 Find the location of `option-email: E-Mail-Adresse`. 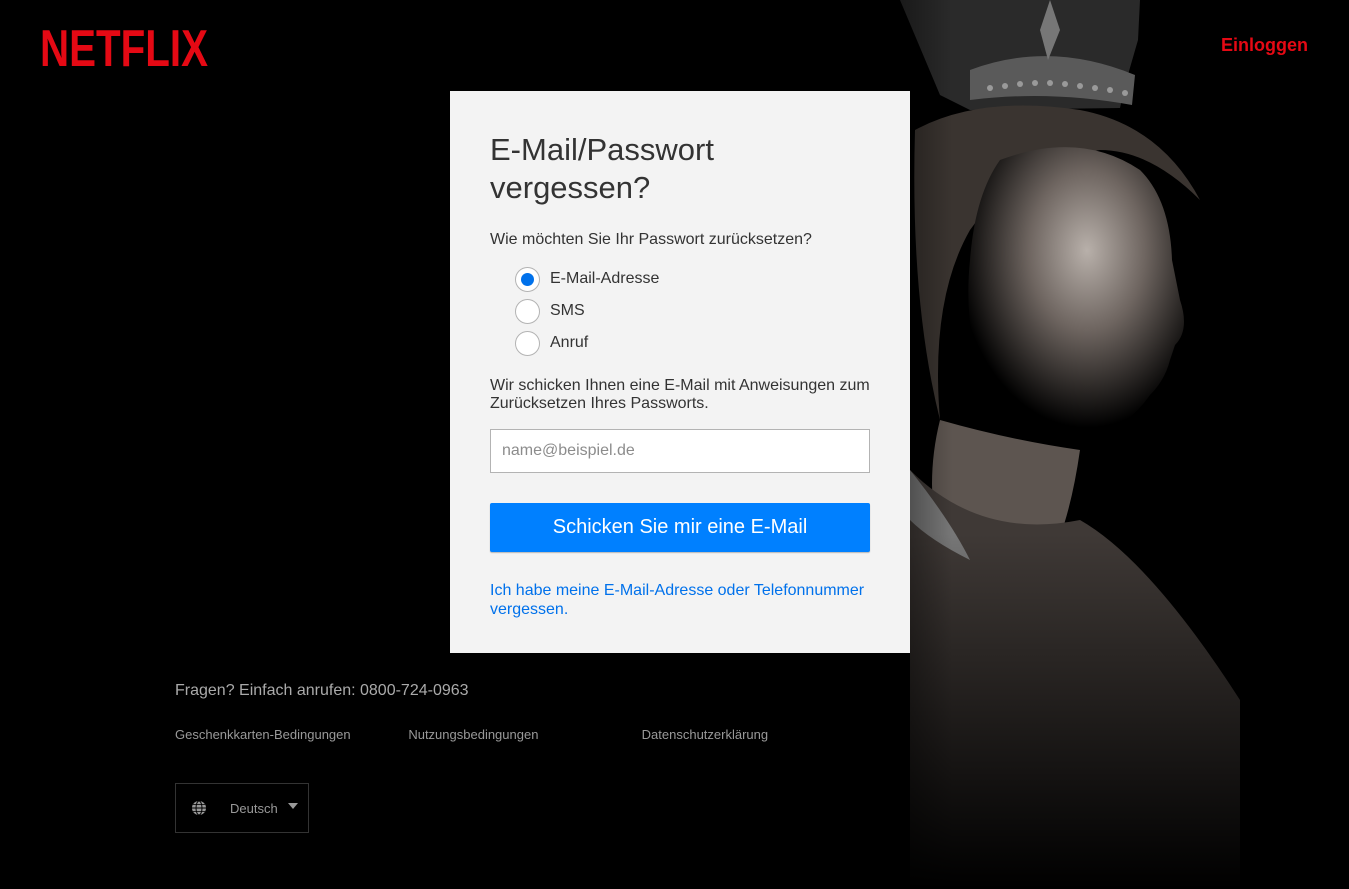

option-email: E-Mail-Adresse is located at coordinates (692, 279).